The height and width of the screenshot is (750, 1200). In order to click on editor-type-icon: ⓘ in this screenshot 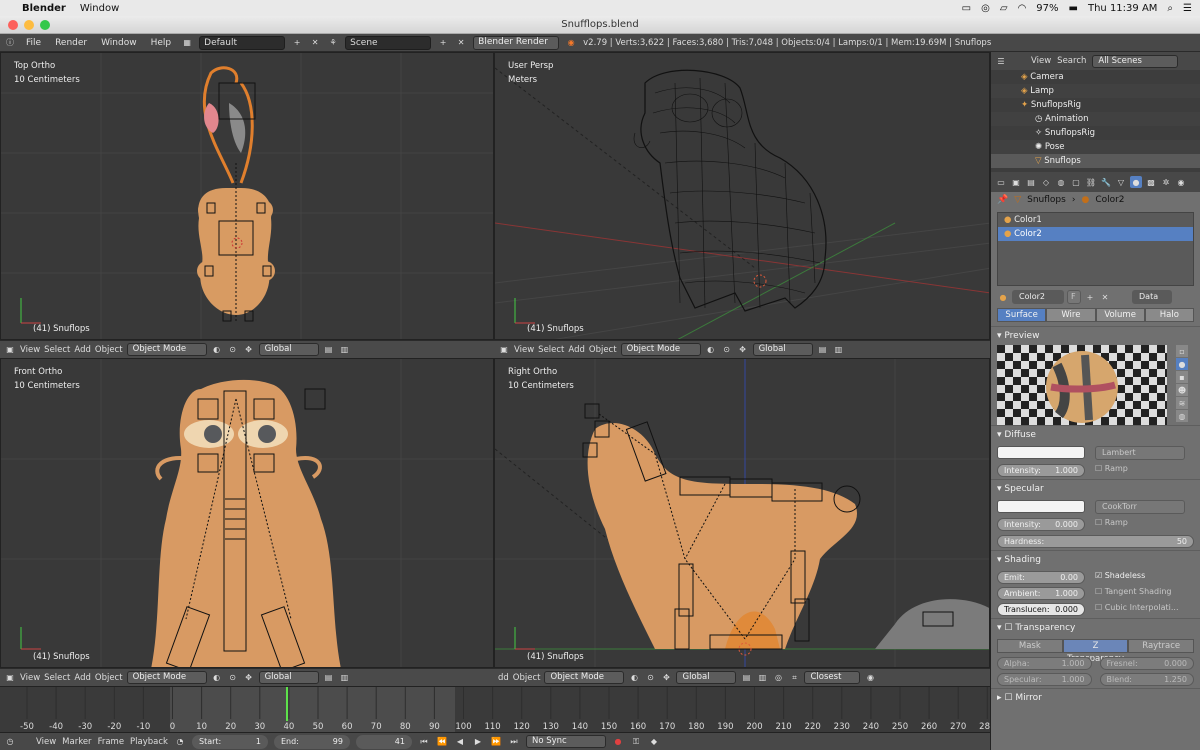, I will do `click(10, 43)`.